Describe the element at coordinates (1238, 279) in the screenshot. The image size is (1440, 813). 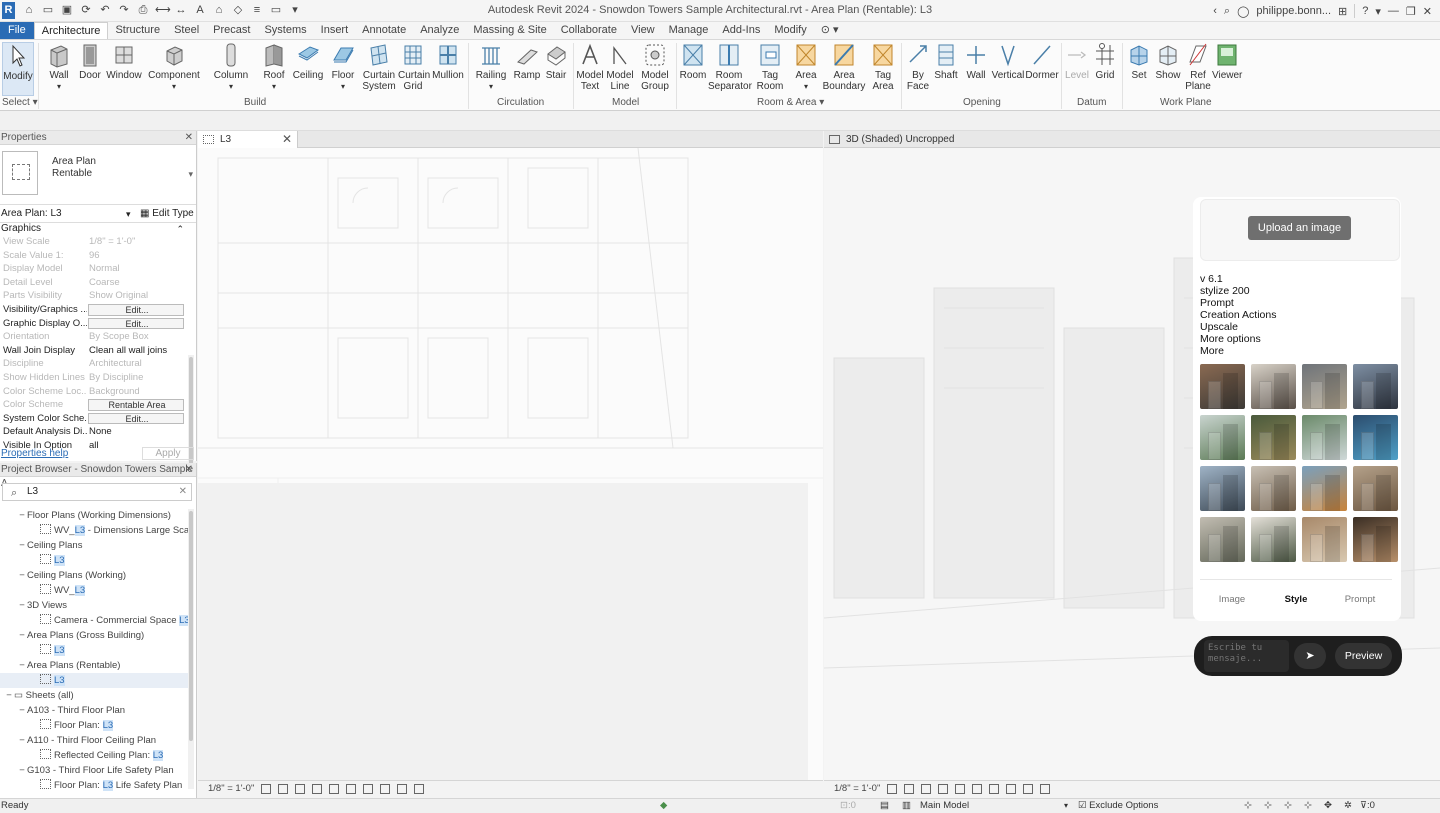
I see `option-item: v 6.1` at that location.